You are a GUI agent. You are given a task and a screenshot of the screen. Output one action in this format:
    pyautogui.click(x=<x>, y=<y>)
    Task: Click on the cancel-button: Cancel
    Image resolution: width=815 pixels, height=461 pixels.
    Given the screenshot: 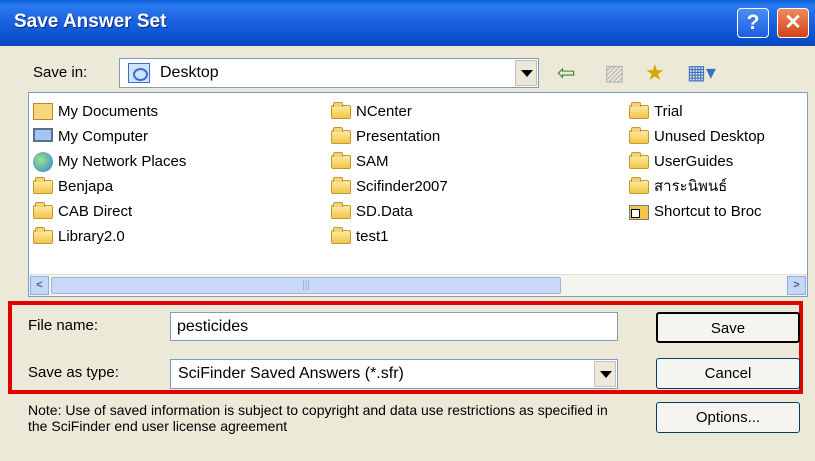 What is the action you would take?
    pyautogui.click(x=728, y=373)
    